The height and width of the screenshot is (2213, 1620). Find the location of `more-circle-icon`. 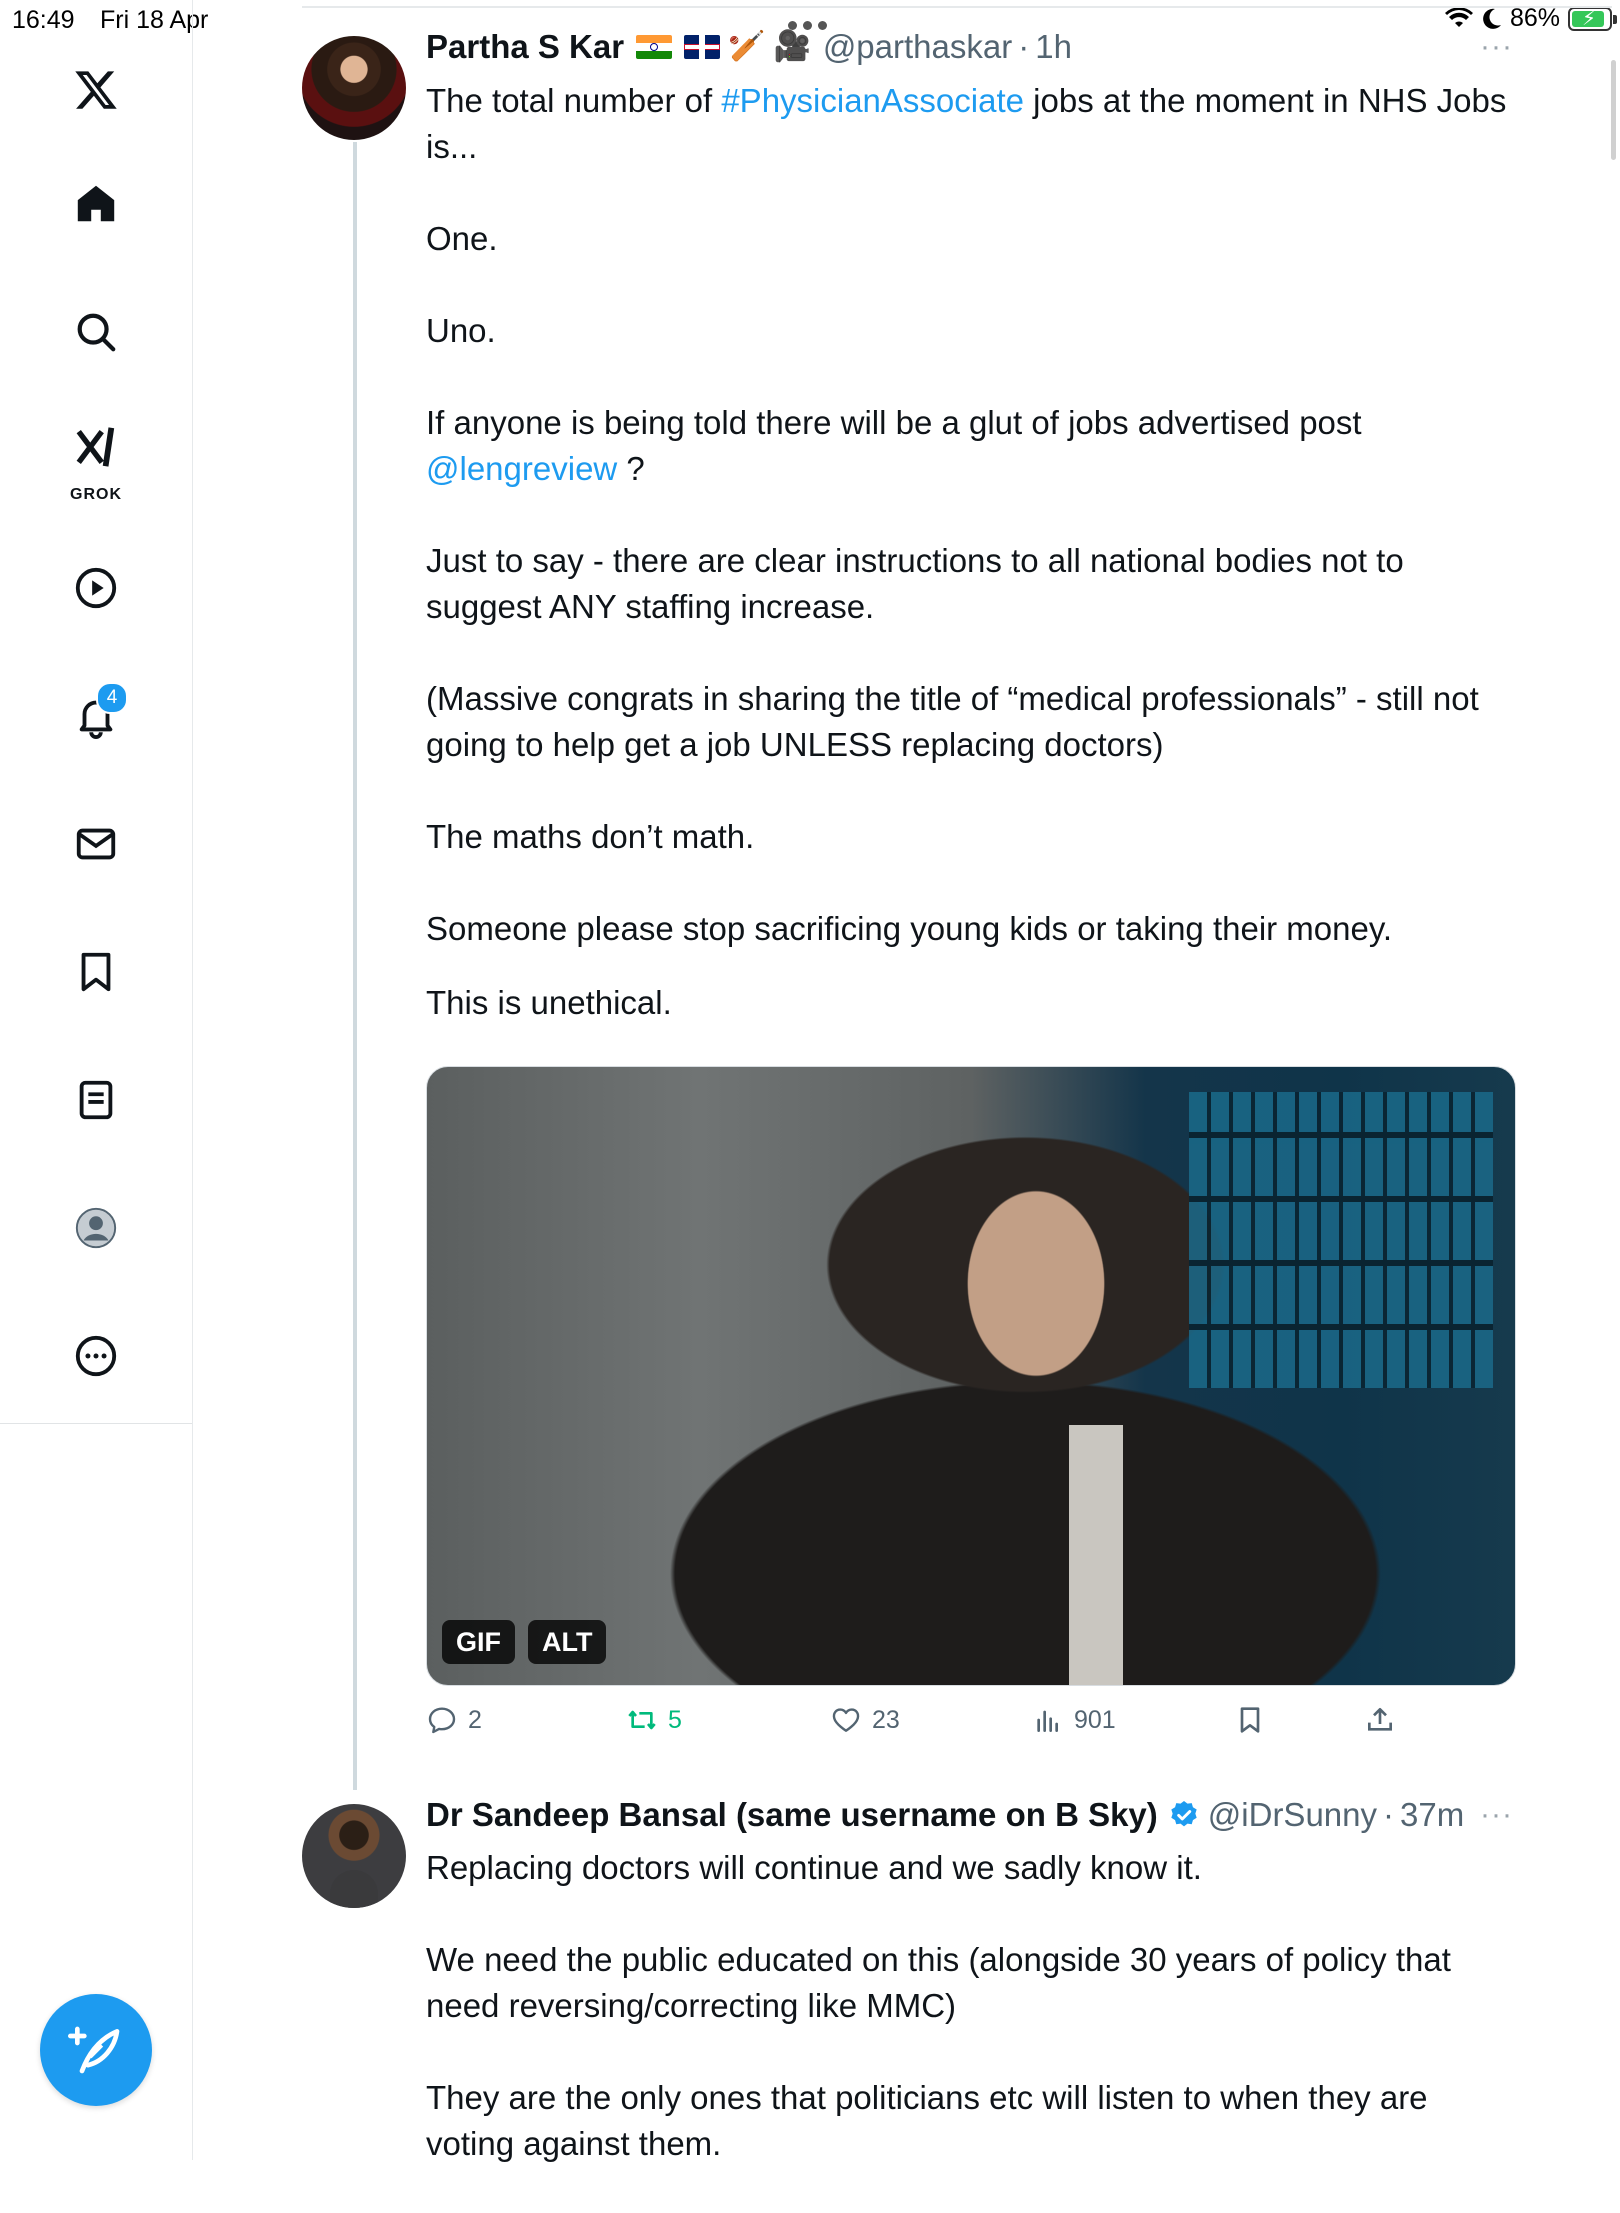

more-circle-icon is located at coordinates (96, 1356).